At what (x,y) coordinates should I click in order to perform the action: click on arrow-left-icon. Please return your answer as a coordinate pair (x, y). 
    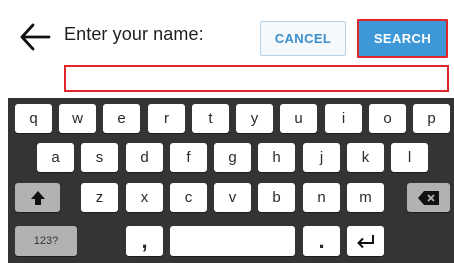
    Looking at the image, I should click on (35, 37).